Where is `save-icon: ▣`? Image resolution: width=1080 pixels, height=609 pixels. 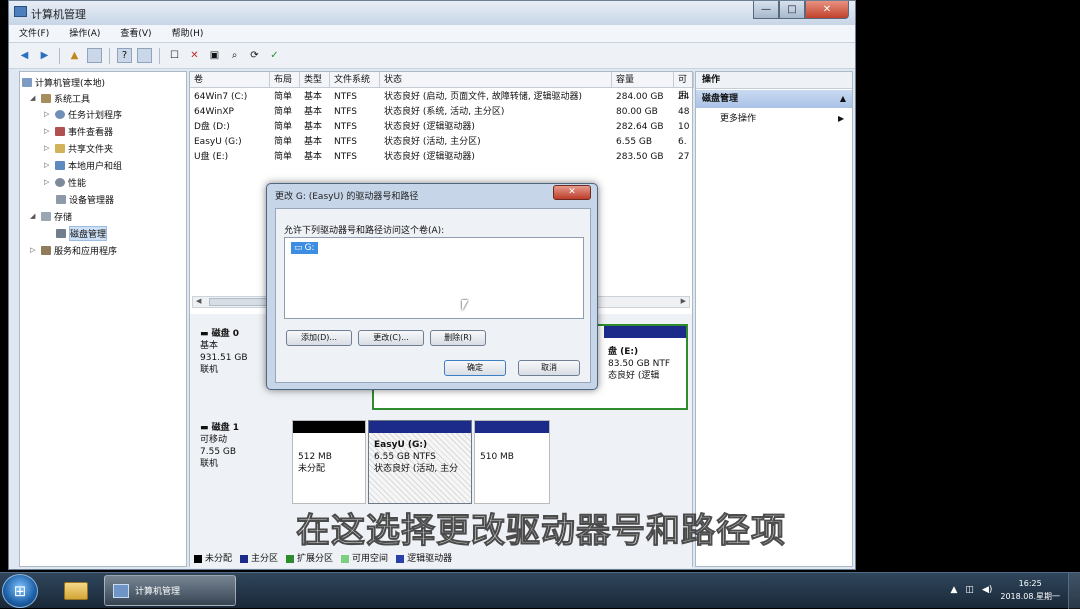 save-icon: ▣ is located at coordinates (214, 55).